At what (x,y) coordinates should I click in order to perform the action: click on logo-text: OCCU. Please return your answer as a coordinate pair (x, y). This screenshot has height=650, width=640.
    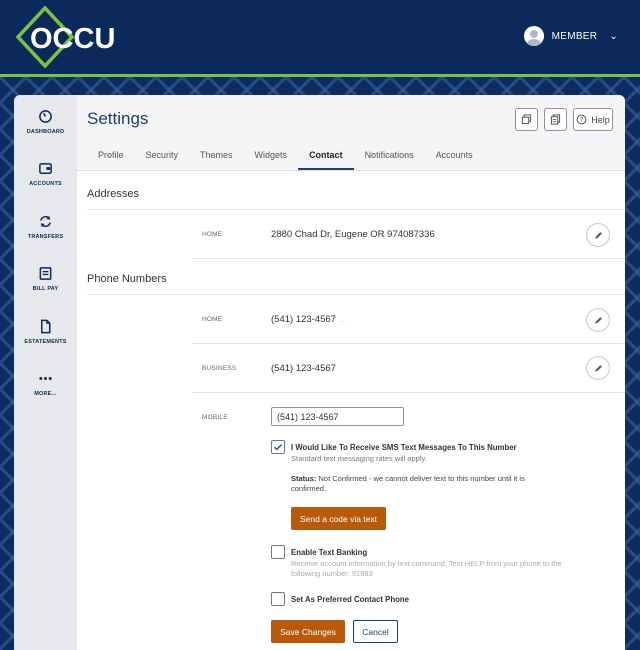
    Looking at the image, I should click on (72, 39).